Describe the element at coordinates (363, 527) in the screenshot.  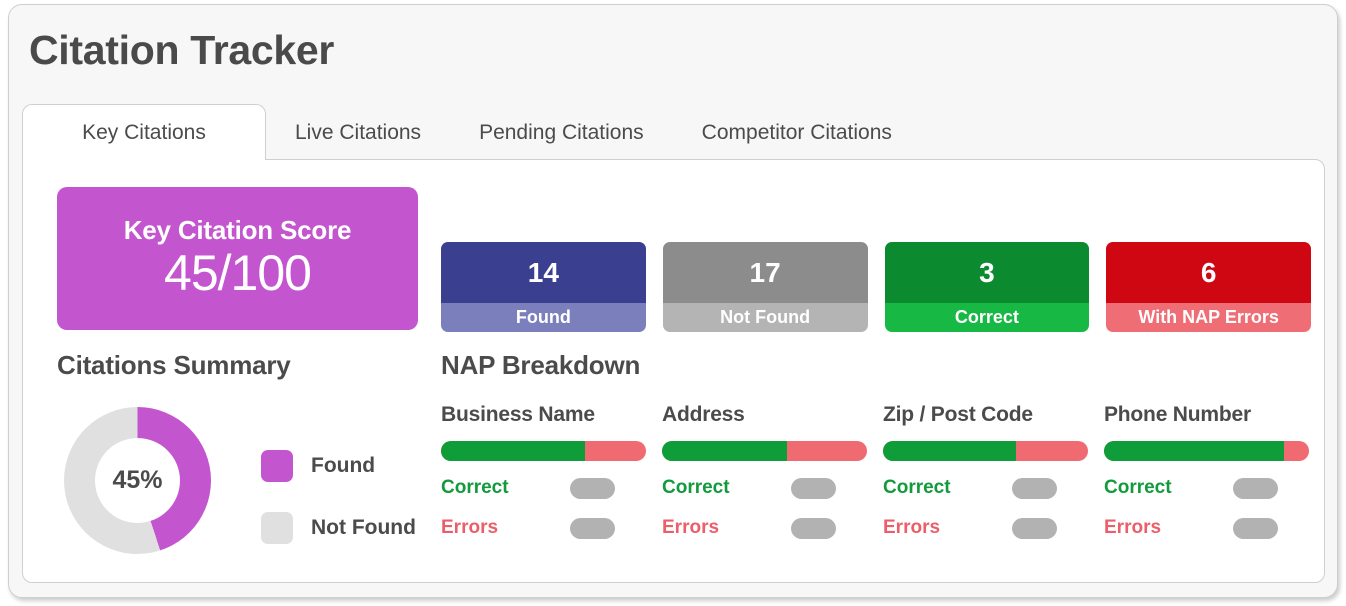
I see `legend-label: Not Found` at that location.